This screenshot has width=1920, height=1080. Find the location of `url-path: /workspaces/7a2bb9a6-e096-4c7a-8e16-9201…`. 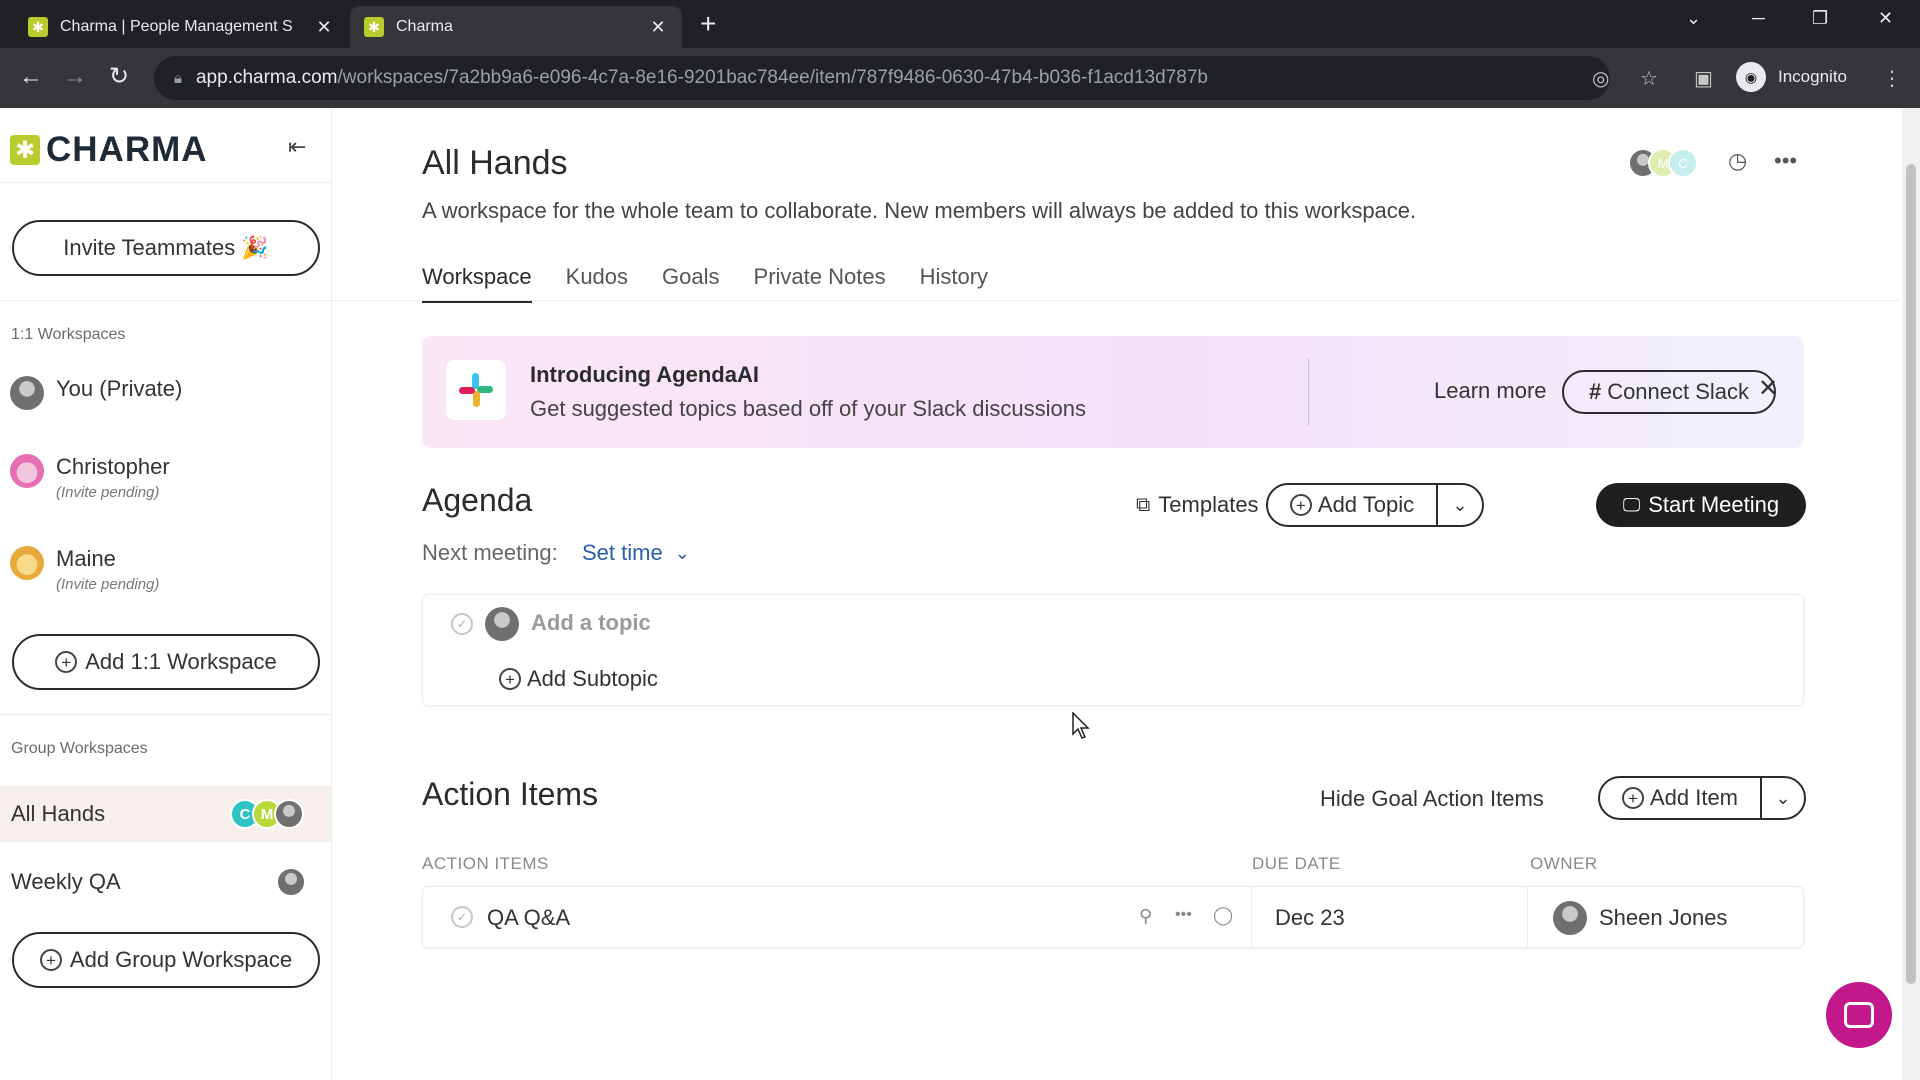

url-path: /workspaces/7a2bb9a6-e096-4c7a-8e16-9201… is located at coordinates (772, 77).